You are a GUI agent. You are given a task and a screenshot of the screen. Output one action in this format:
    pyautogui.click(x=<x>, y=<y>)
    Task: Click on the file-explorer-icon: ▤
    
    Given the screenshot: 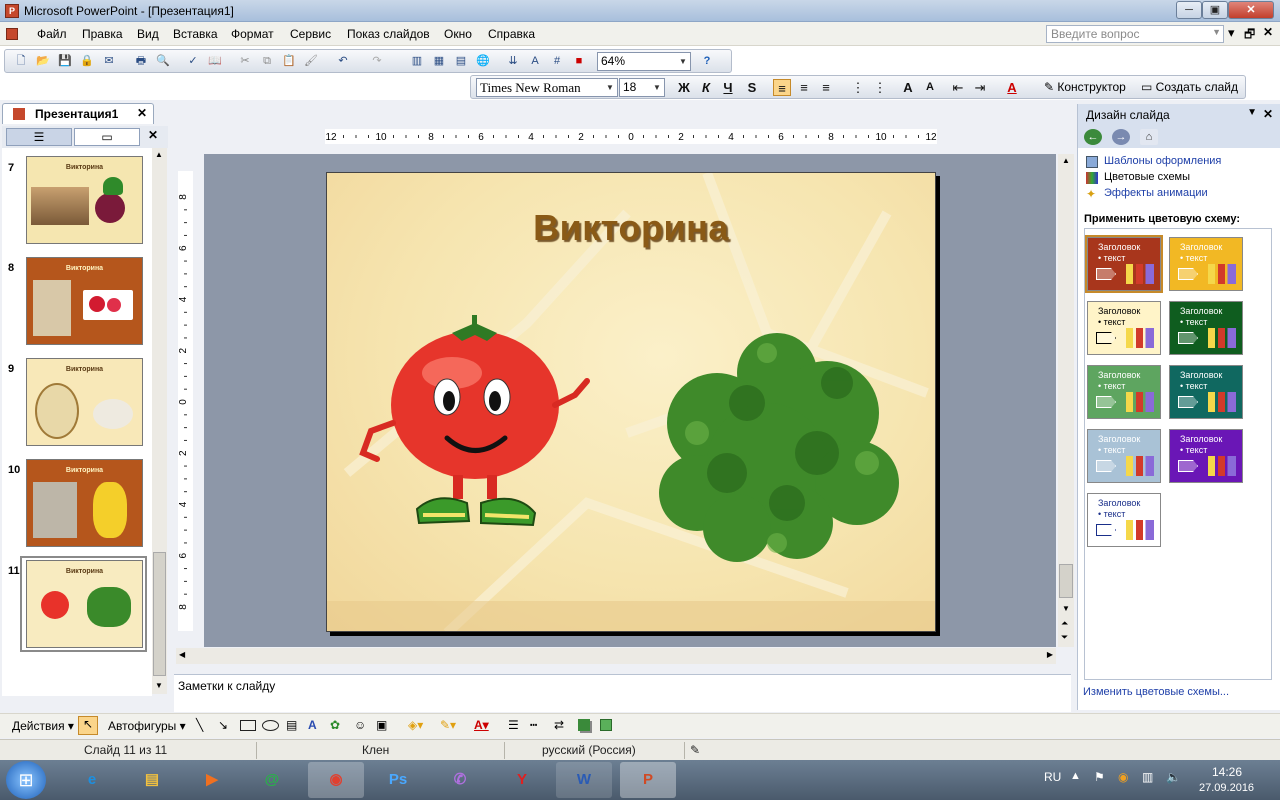 What is the action you would take?
    pyautogui.click(x=152, y=780)
    